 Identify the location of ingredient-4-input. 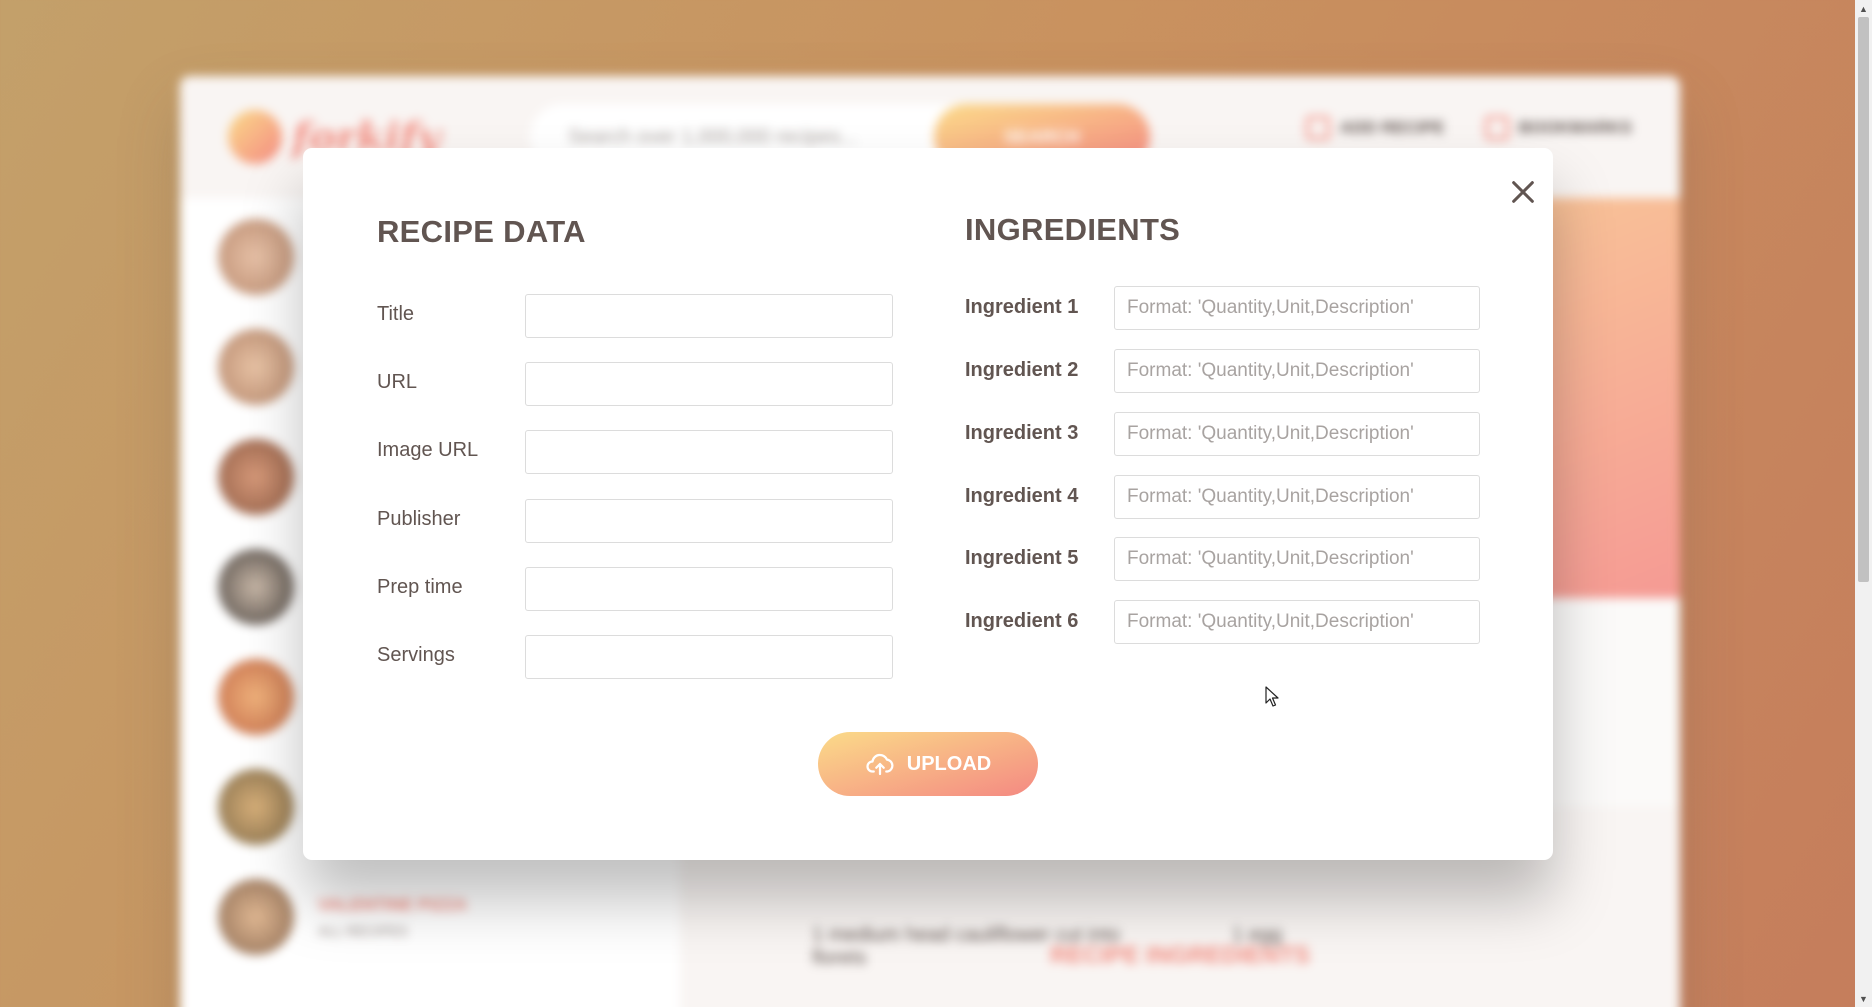
(1297, 497).